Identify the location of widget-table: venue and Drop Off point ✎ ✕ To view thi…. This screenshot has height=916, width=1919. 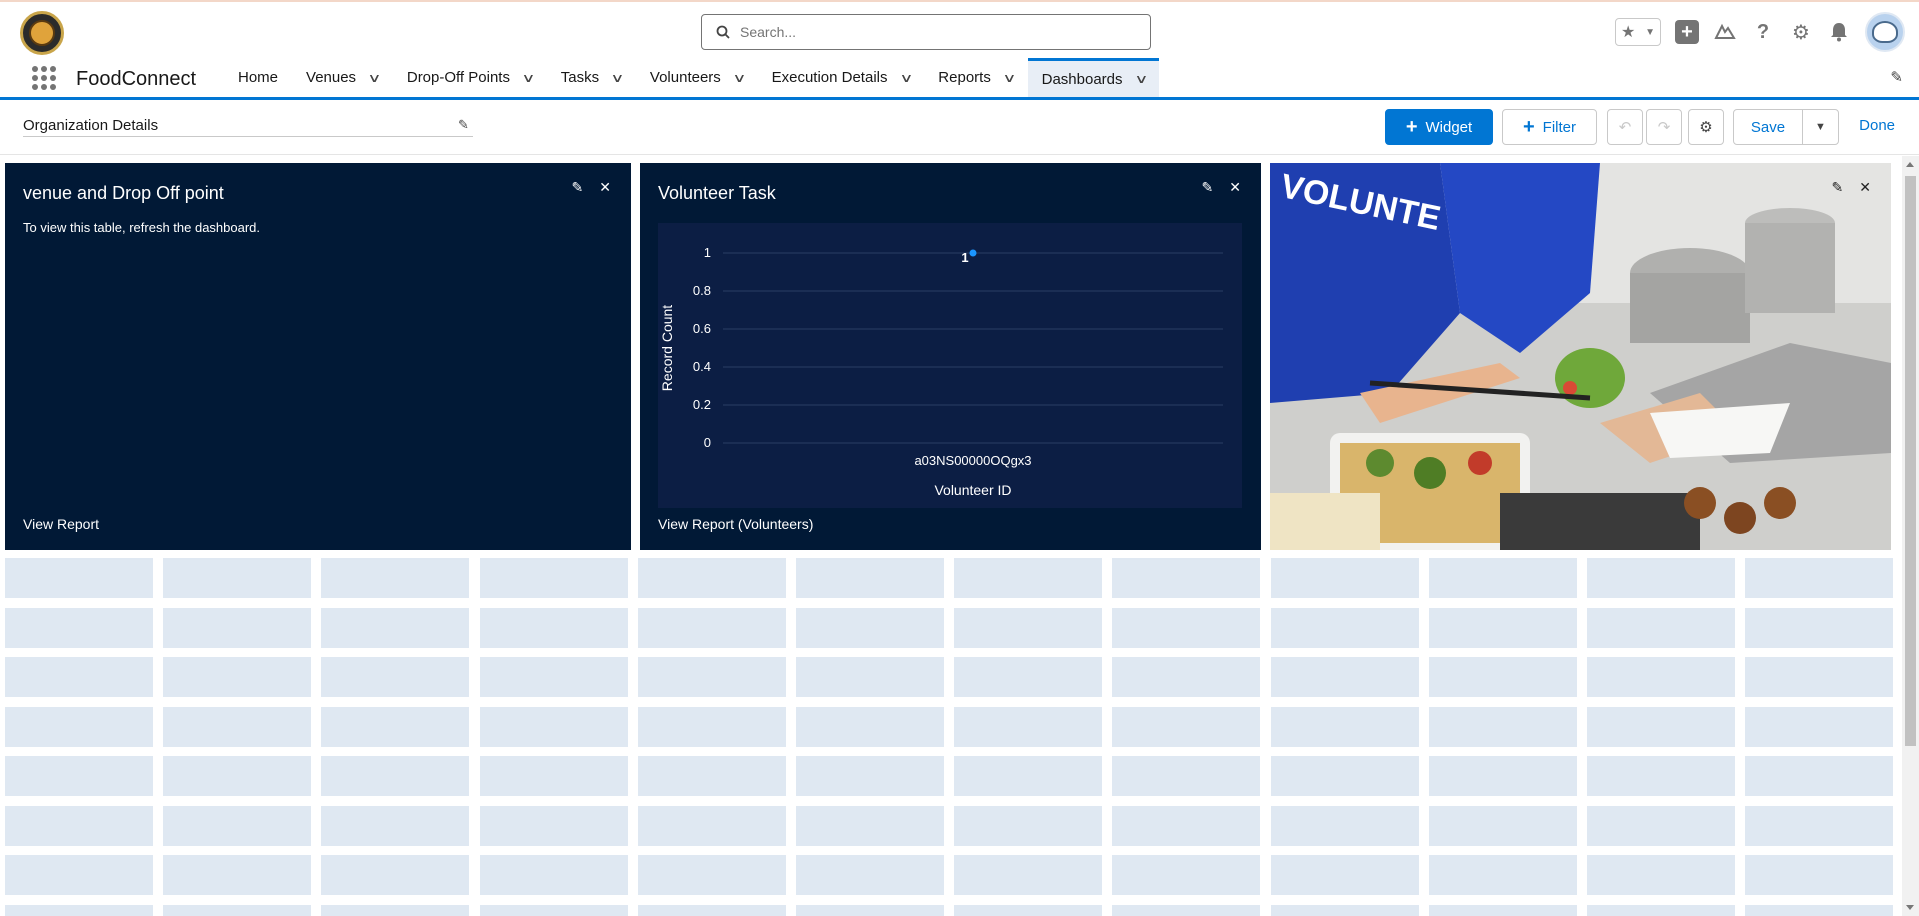
(318, 356).